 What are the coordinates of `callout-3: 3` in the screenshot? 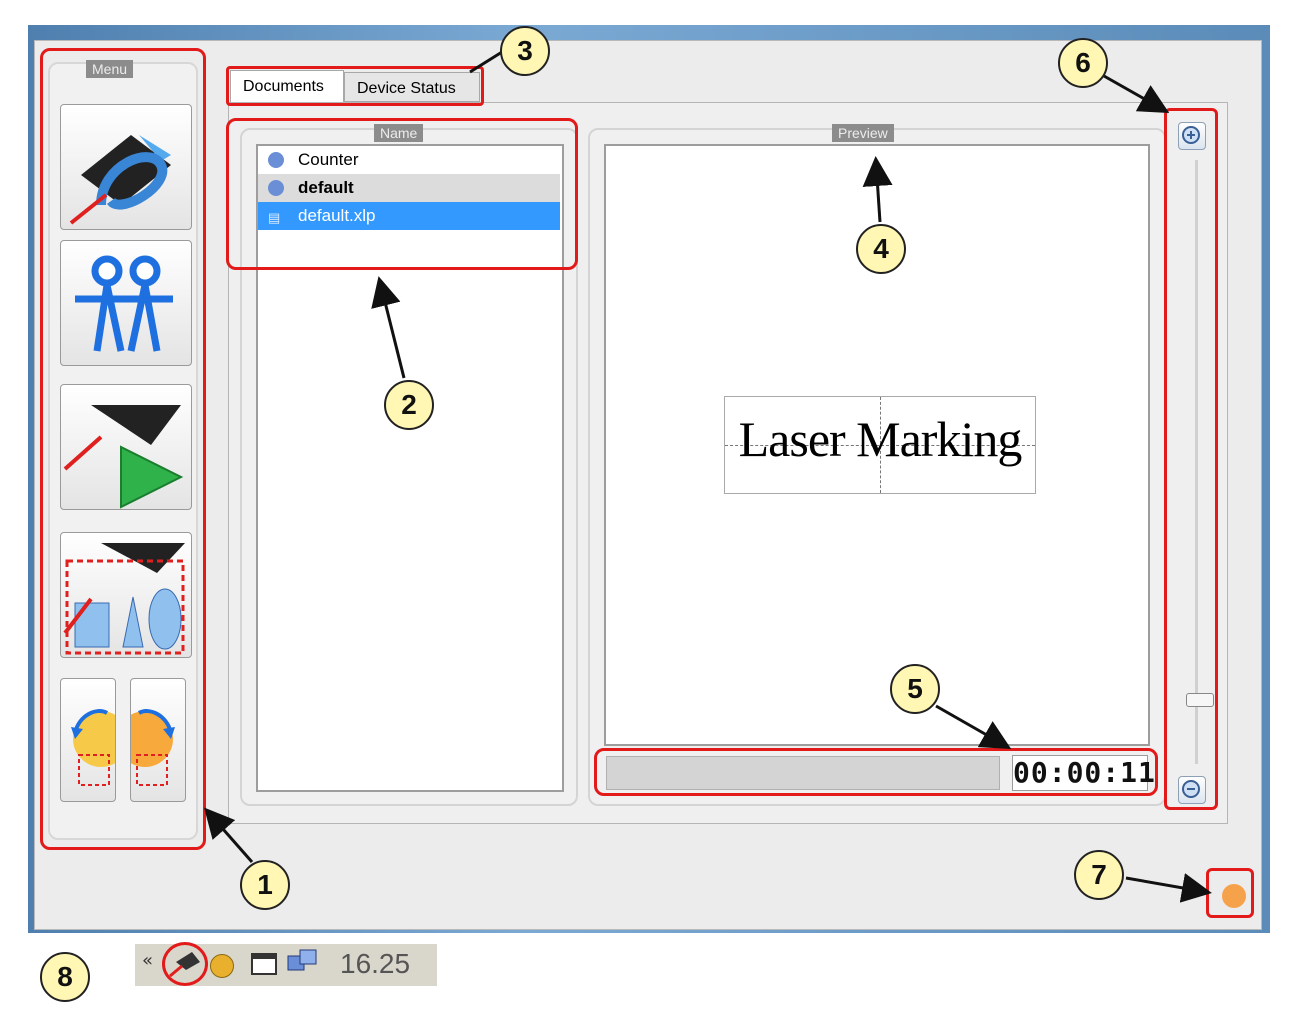 It's located at (525, 51).